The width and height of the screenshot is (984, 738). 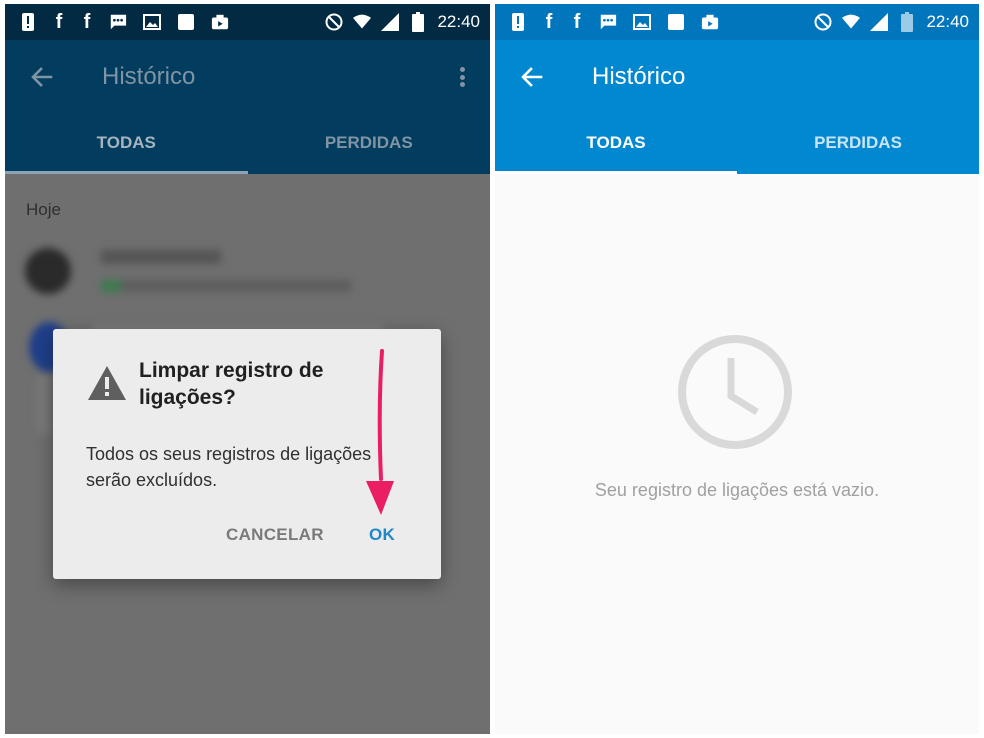 What do you see at coordinates (382, 535) in the screenshot?
I see `ok-button: OK` at bounding box center [382, 535].